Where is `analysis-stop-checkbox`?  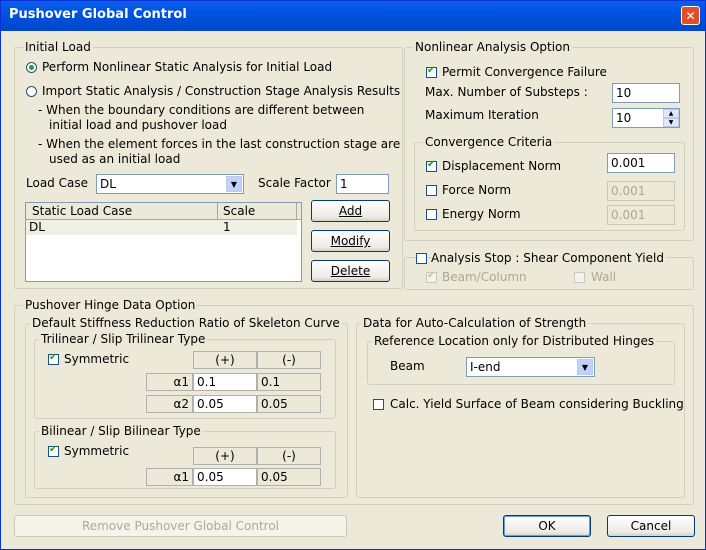
analysis-stop-checkbox is located at coordinates (421, 258).